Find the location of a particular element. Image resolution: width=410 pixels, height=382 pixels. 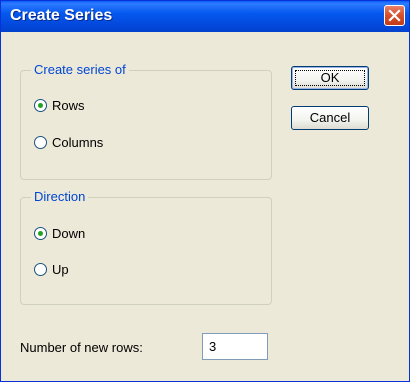

cancel-button: Cancel is located at coordinates (330, 118).